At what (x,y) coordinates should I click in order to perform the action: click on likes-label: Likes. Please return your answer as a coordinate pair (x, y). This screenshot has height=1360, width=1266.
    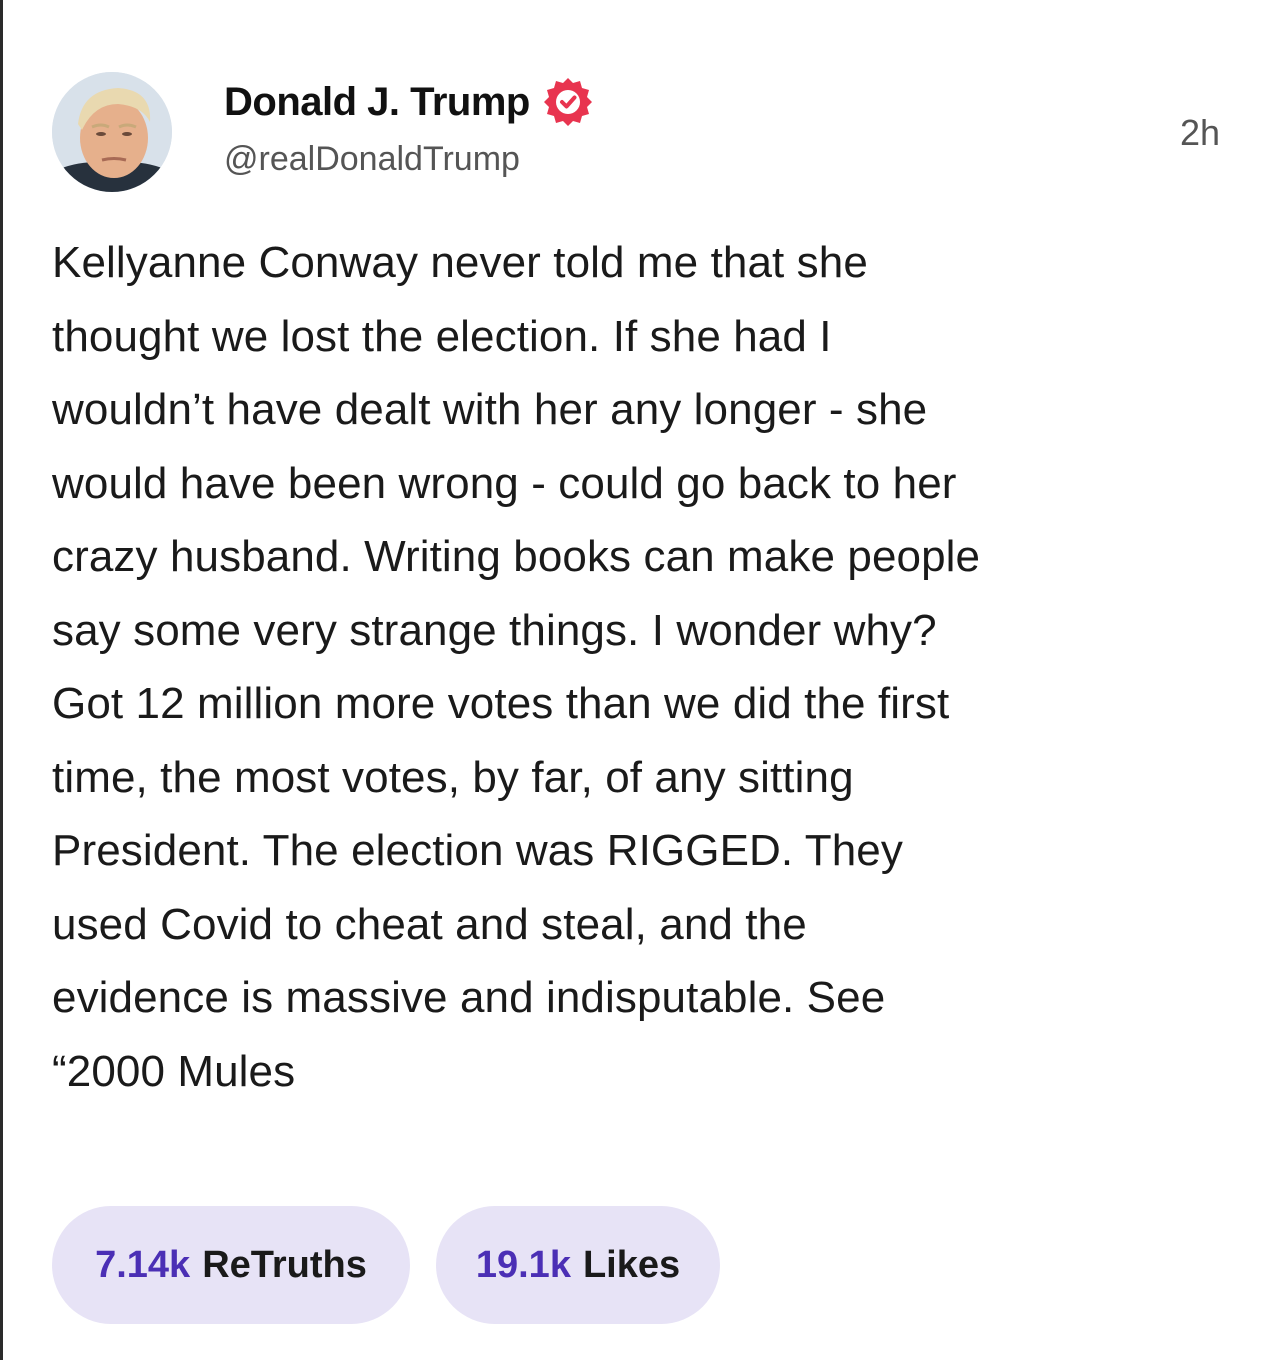
    Looking at the image, I should click on (631, 1264).